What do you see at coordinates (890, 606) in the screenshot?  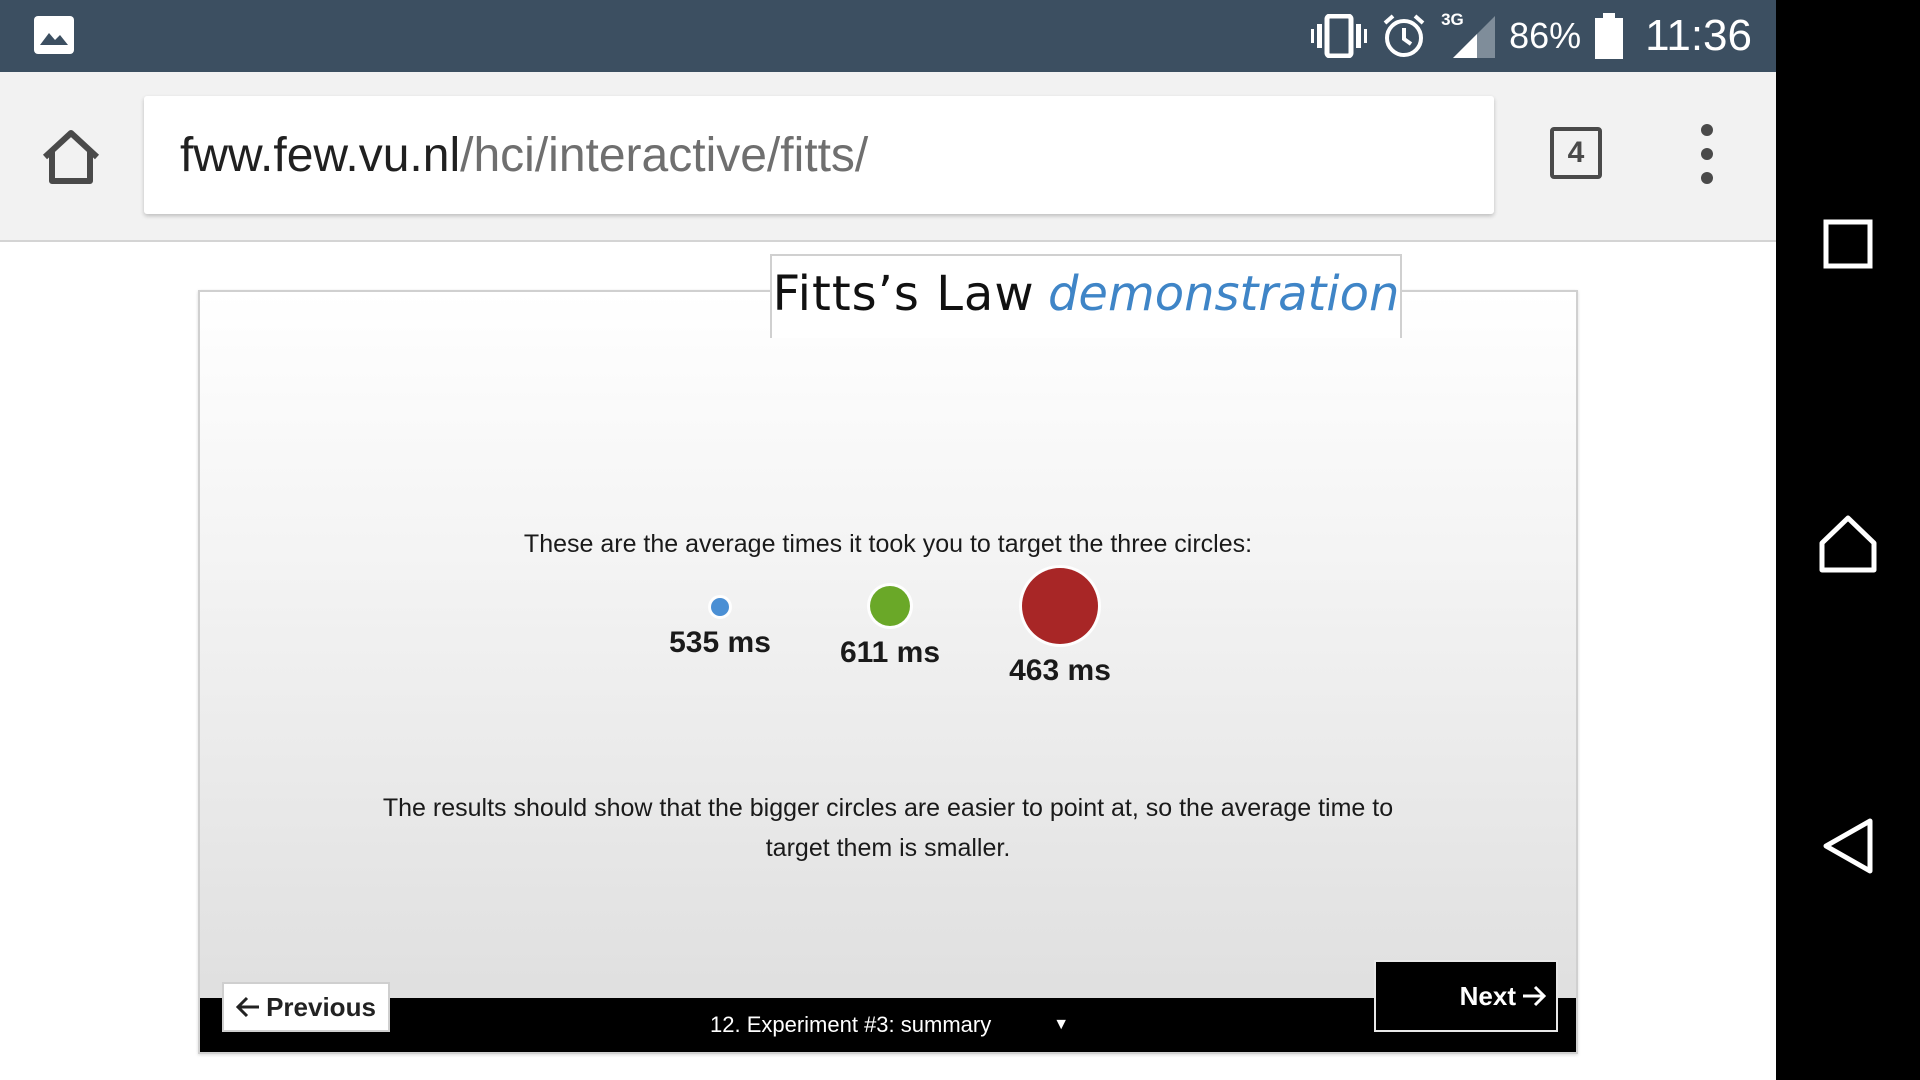 I see `medium-circle` at bounding box center [890, 606].